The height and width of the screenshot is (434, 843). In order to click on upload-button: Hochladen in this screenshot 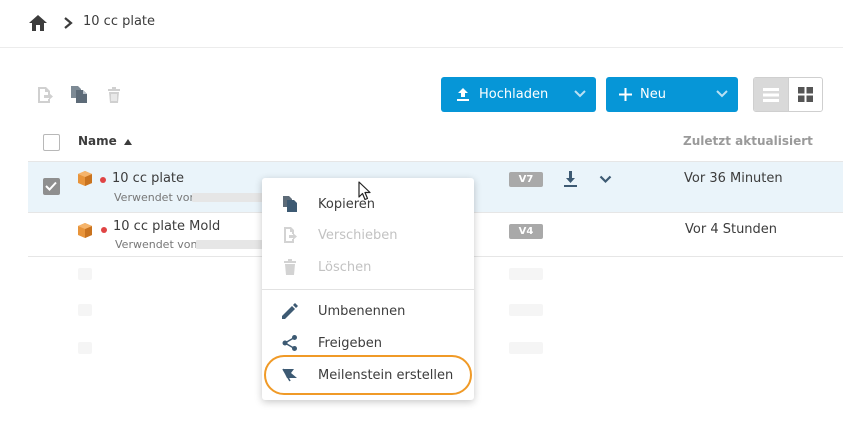, I will do `click(518, 94)`.